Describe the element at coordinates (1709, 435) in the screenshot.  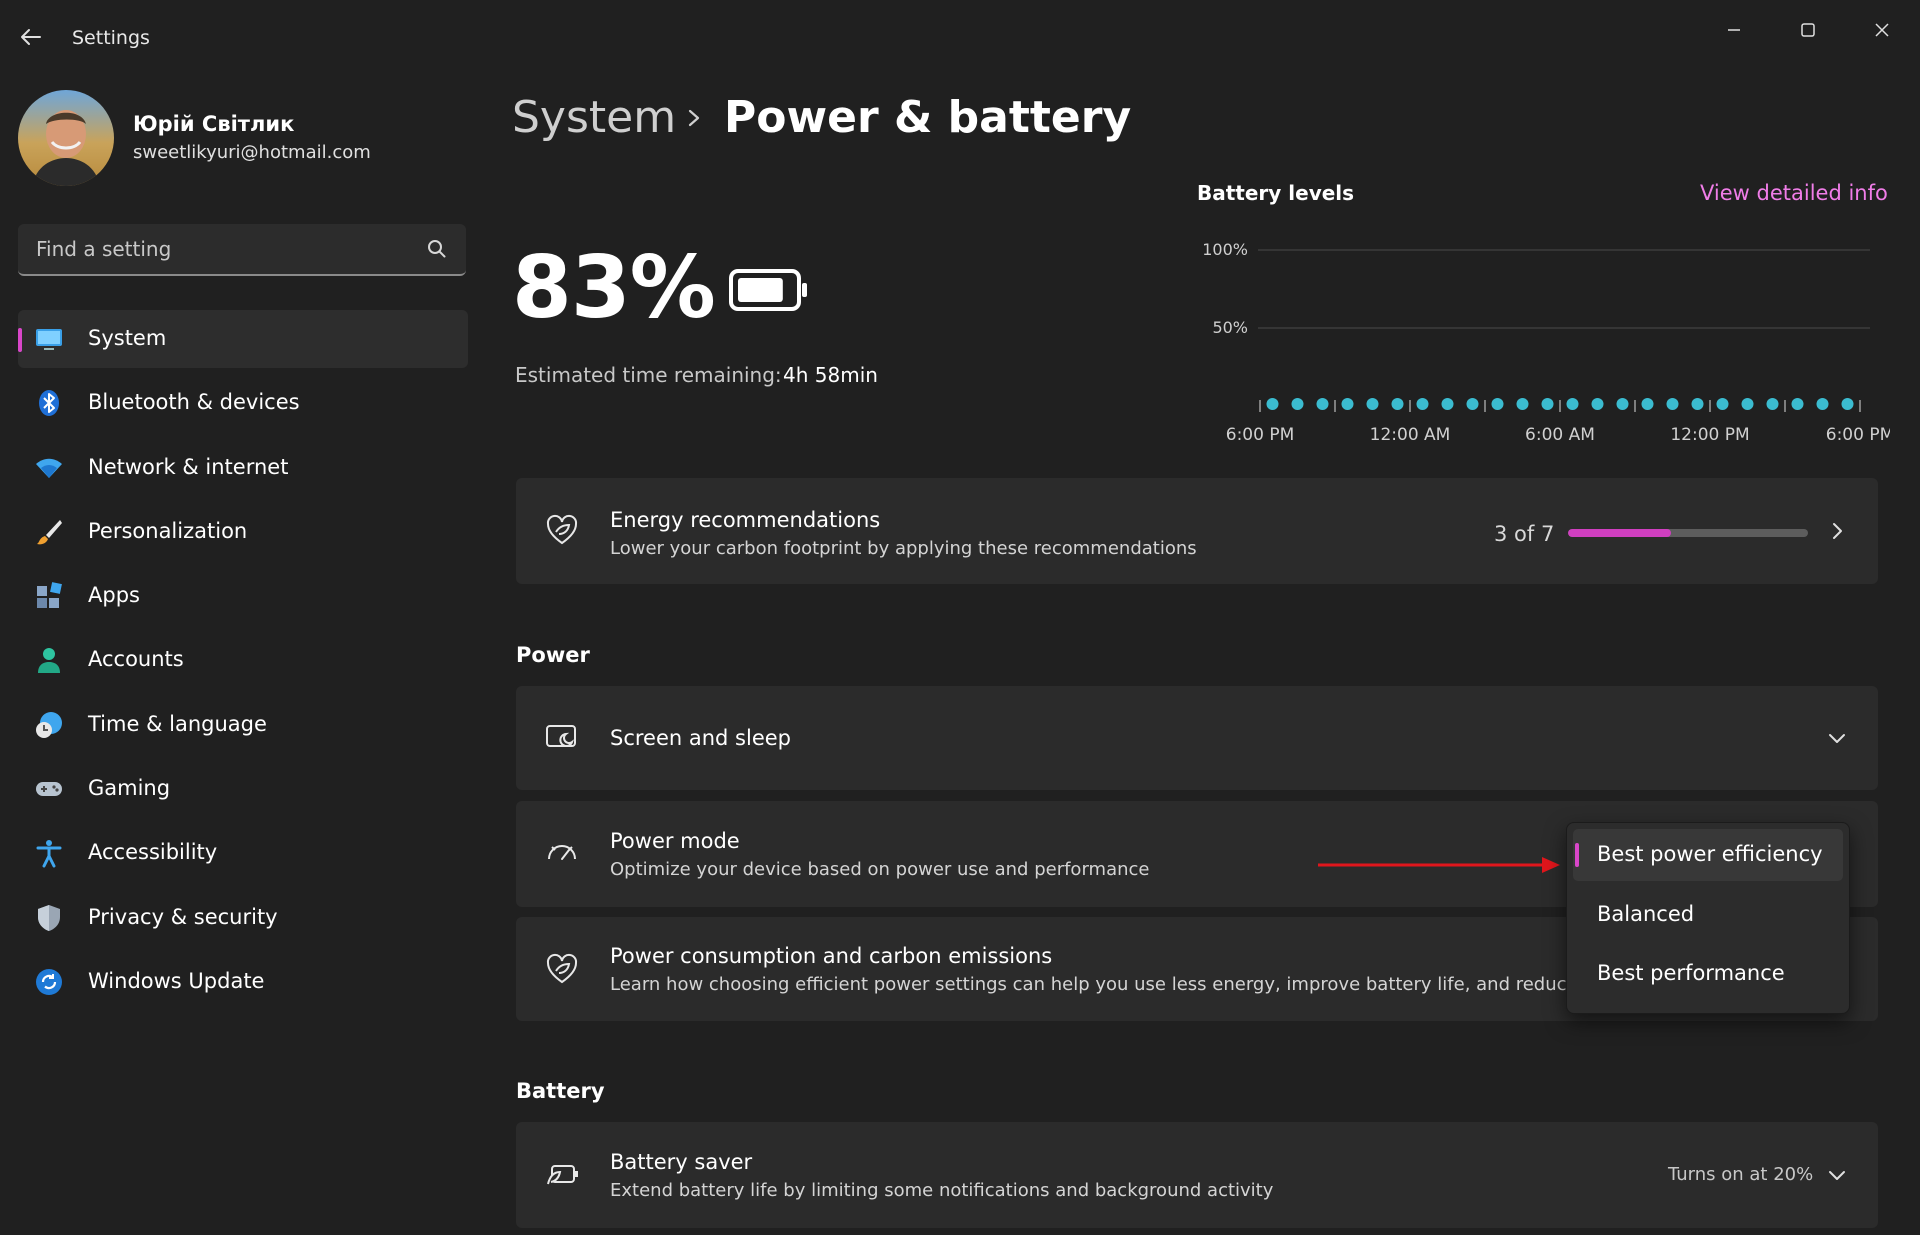
I see `x-tick-label: 12:00 PM` at that location.